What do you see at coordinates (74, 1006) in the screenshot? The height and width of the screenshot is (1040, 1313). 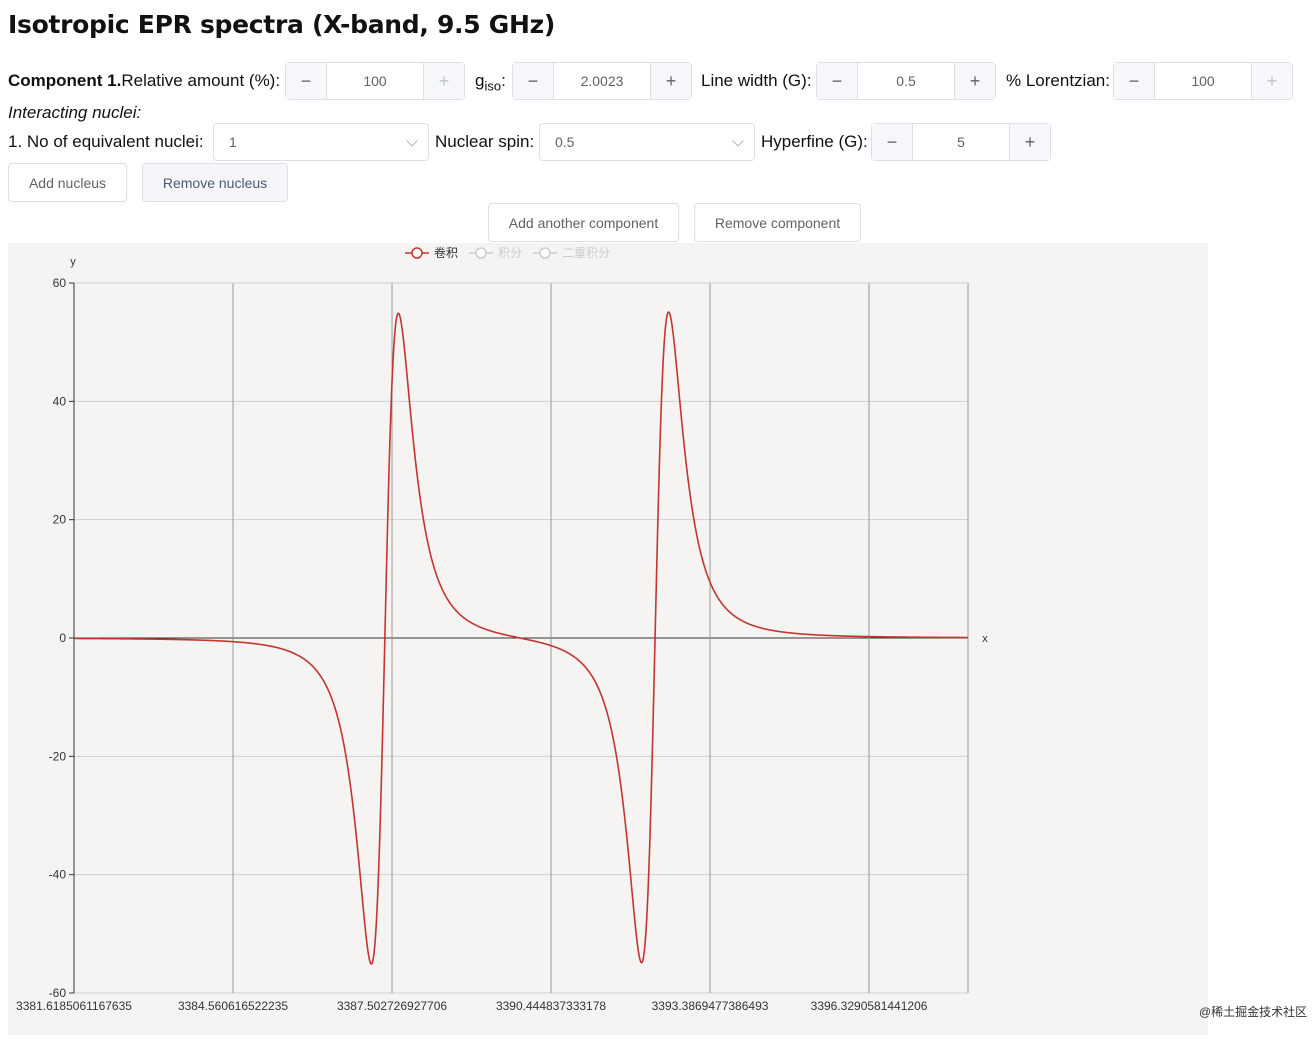 I see `x-tick-label: 3381.6185061167635` at bounding box center [74, 1006].